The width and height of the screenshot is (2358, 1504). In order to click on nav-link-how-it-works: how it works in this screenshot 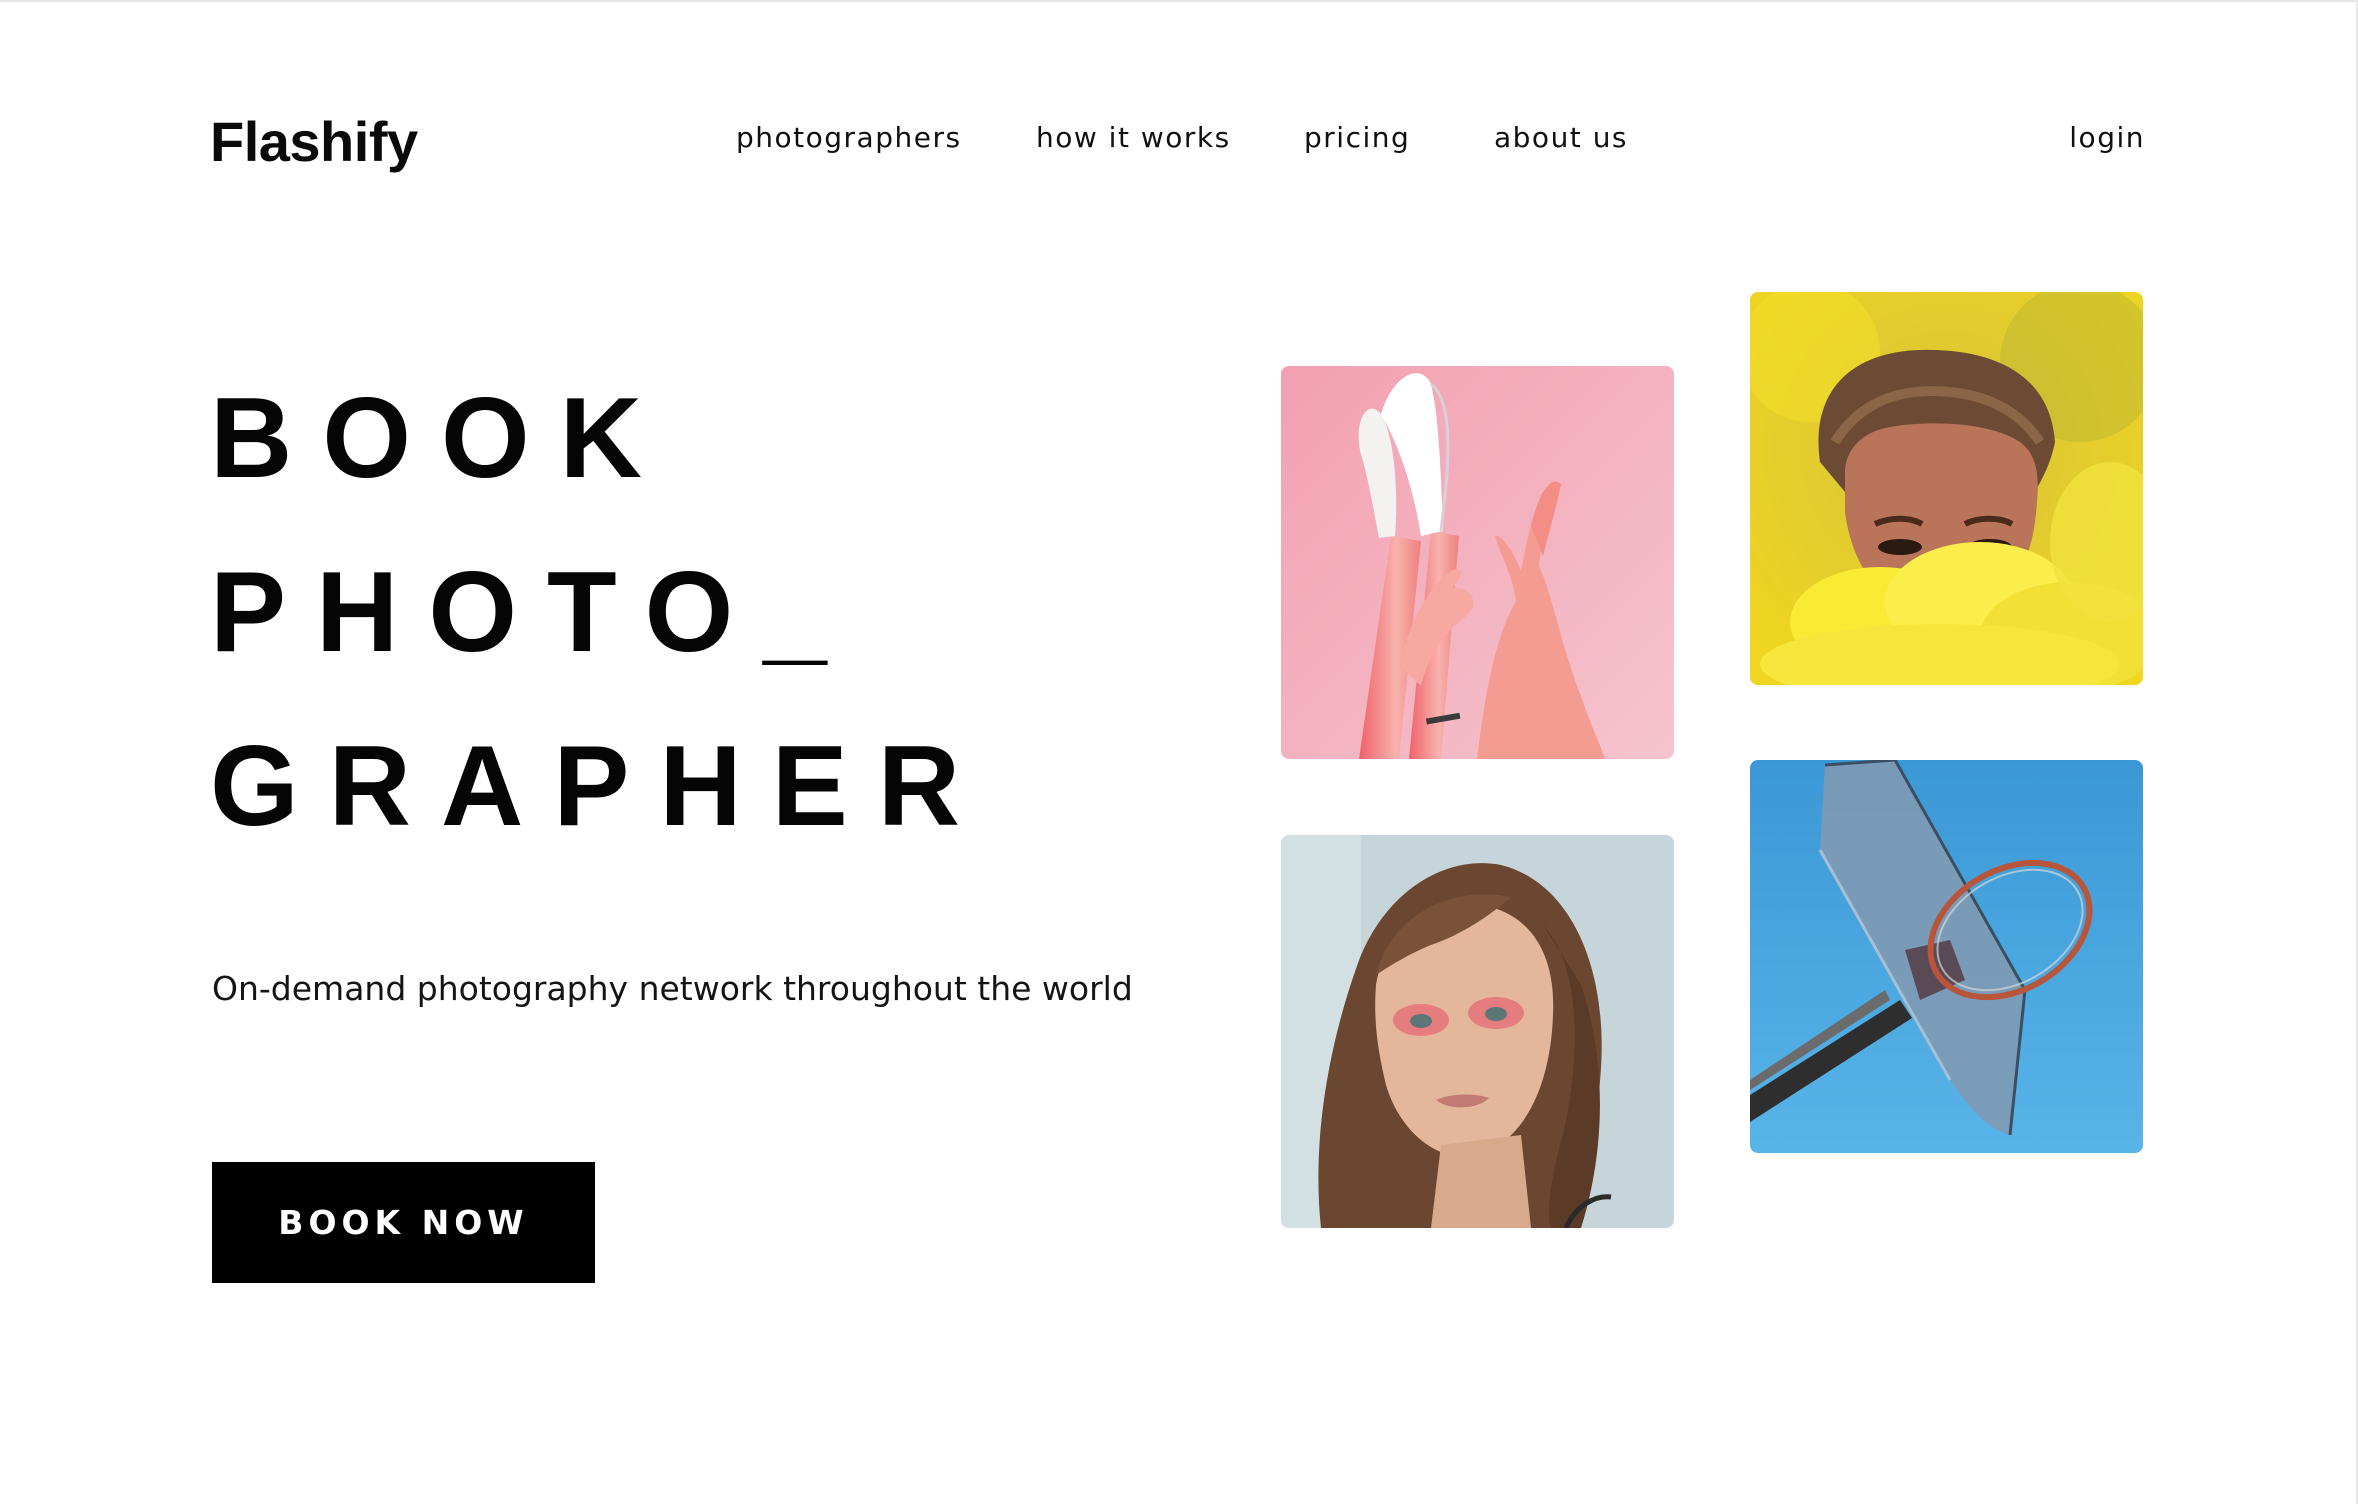, I will do `click(1170, 138)`.